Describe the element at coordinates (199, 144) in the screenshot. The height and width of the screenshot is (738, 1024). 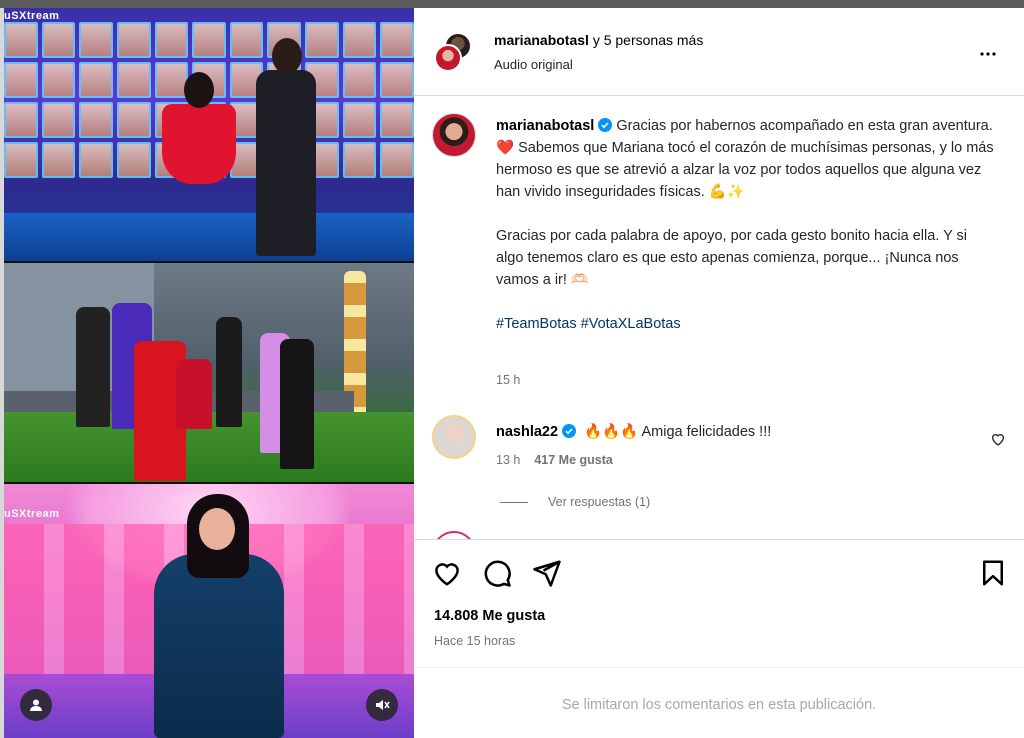
I see `woman-red-dress` at that location.